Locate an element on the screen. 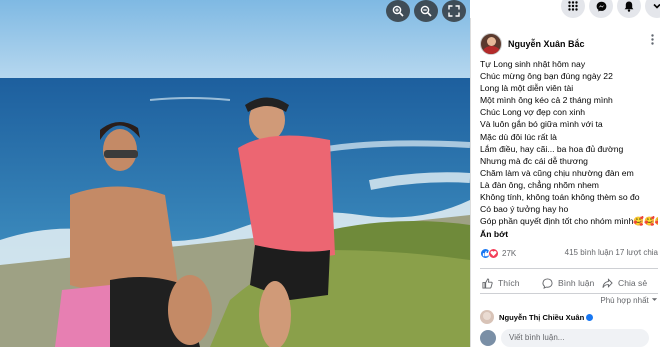  notifications-button is located at coordinates (629, 9).